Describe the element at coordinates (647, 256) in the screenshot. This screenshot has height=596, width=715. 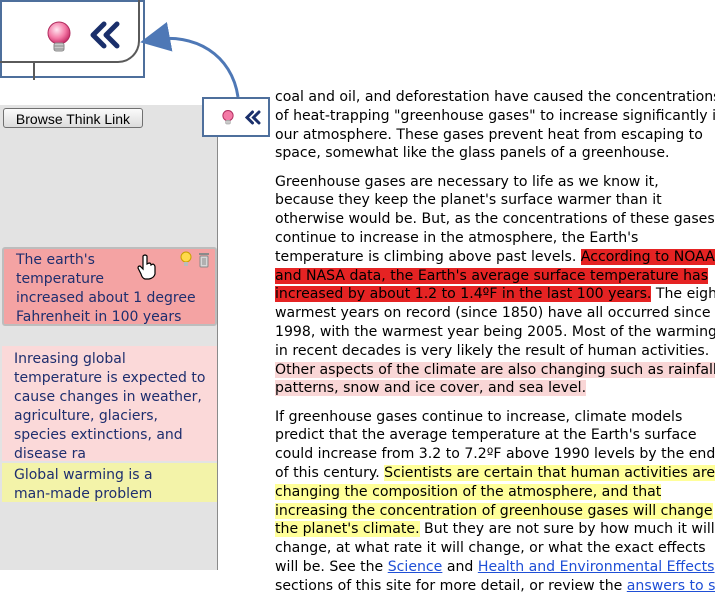
I see `highlight-red: According to NOAA` at that location.